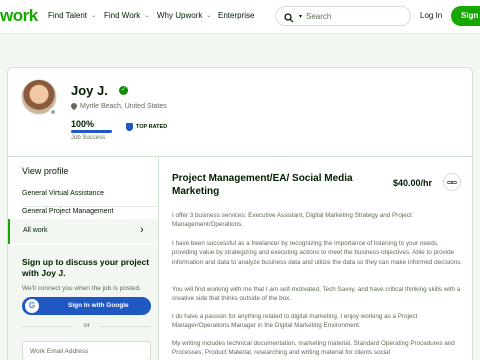 This screenshot has width=480, height=360. What do you see at coordinates (465, 16) in the screenshot?
I see `signup-button: Sign` at bounding box center [465, 16].